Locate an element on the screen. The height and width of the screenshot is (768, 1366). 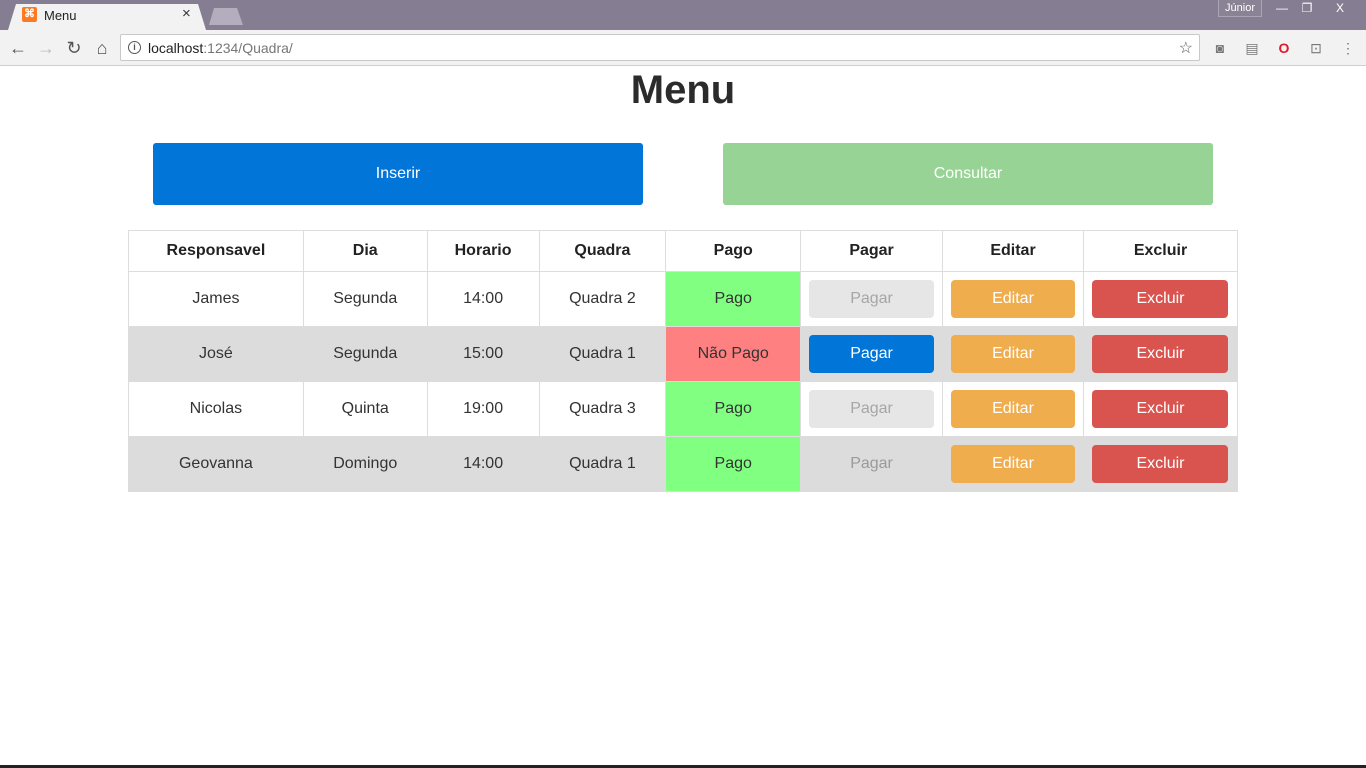
cell-horario: 15:00 is located at coordinates (483, 354).